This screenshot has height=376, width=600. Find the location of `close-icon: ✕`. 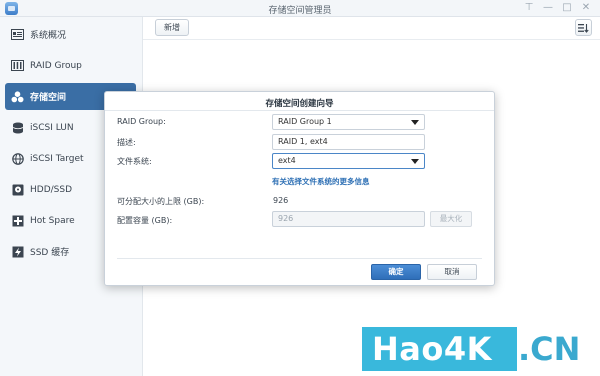

close-icon: ✕ is located at coordinates (586, 8).